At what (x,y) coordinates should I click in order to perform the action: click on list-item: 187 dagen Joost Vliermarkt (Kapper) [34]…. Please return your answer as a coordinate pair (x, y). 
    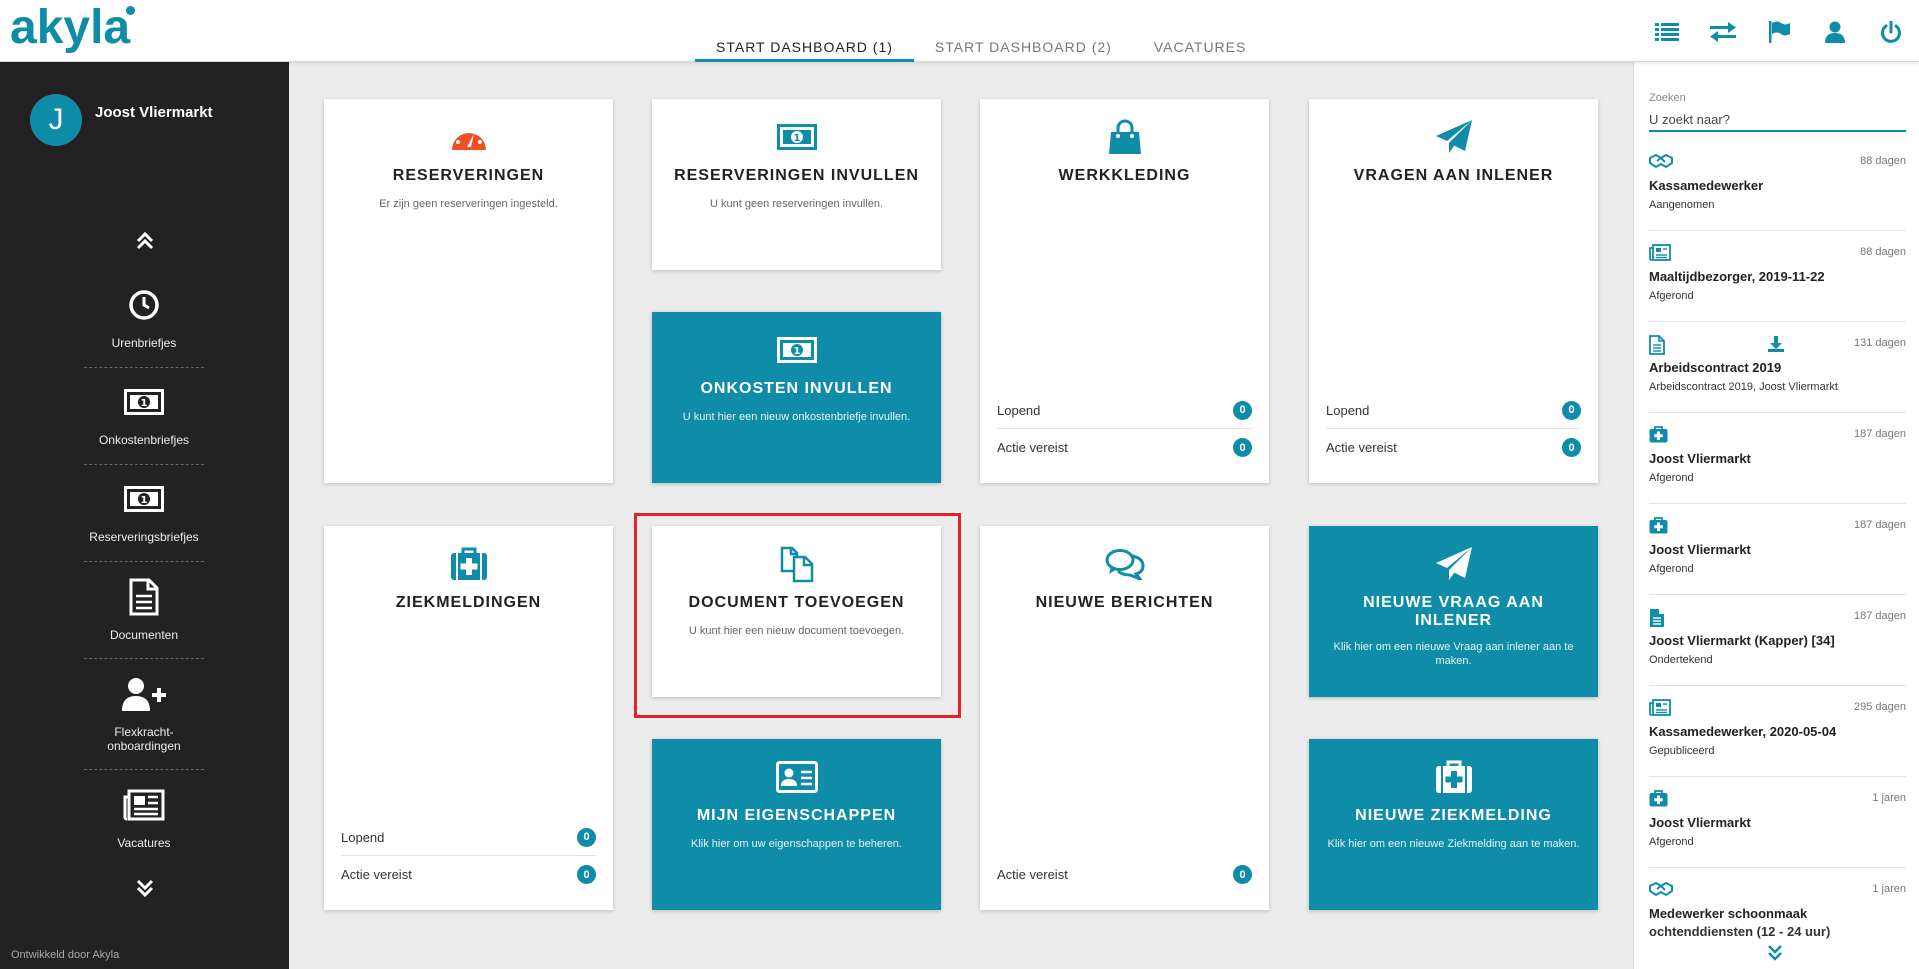
    Looking at the image, I should click on (1777, 641).